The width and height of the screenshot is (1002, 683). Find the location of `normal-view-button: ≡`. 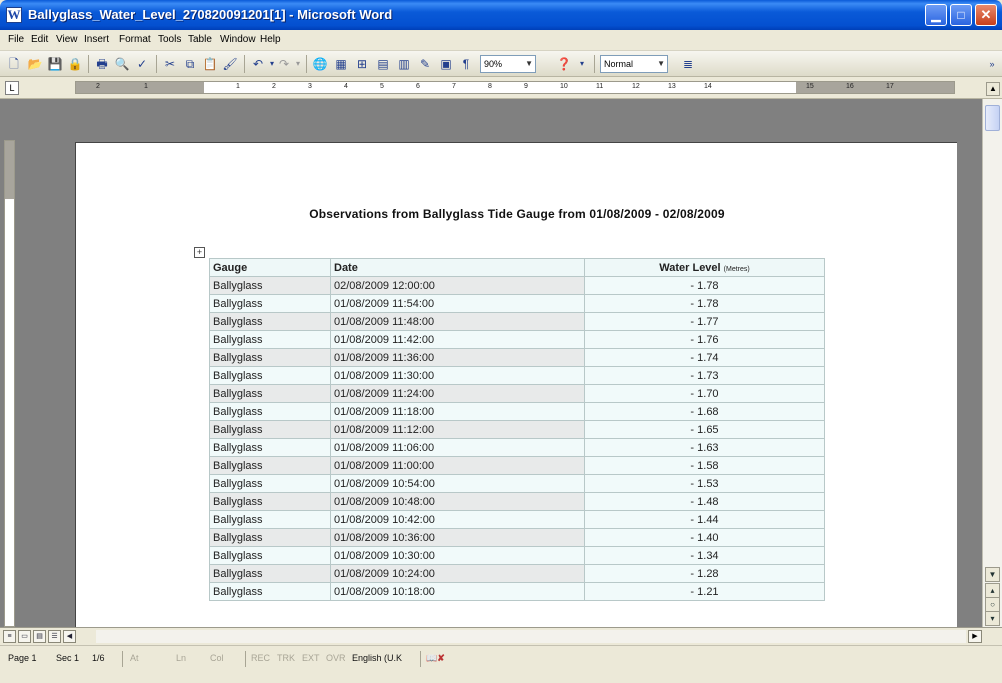

normal-view-button: ≡ is located at coordinates (9, 636).